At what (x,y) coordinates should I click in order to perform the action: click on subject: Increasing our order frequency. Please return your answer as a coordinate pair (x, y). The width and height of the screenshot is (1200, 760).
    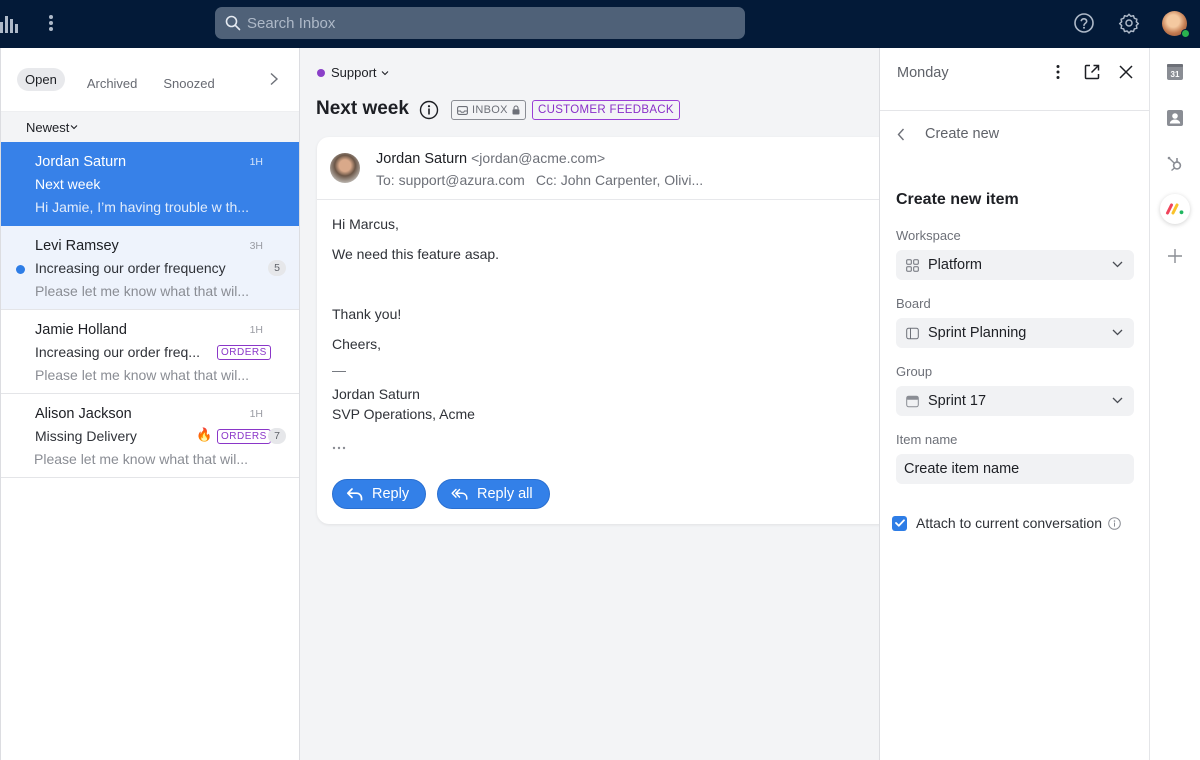
    Looking at the image, I should click on (130, 268).